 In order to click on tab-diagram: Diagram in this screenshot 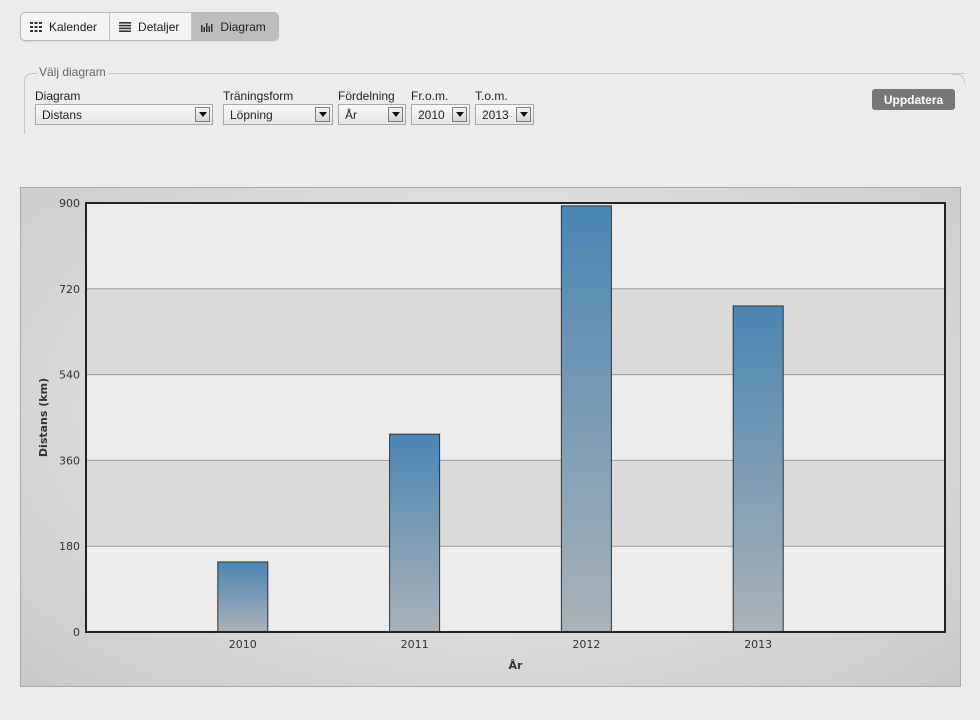, I will do `click(235, 26)`.